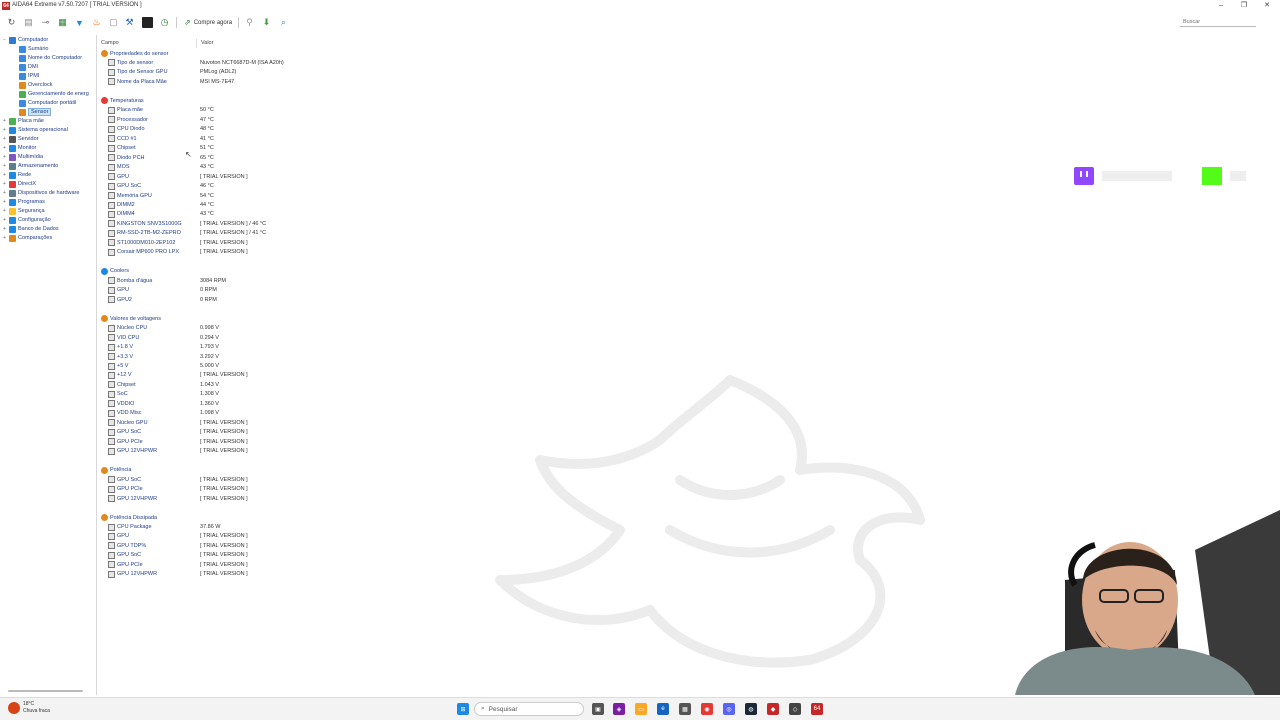  Describe the element at coordinates (27, 220) in the screenshot. I see `sidebar-item: + Configuração` at that location.